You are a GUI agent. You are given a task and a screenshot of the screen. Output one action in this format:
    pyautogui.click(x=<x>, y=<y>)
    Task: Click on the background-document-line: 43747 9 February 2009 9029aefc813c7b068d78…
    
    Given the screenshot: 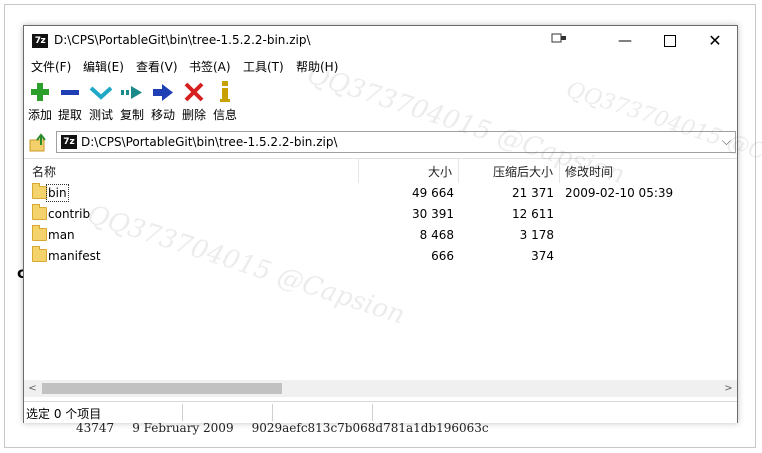 What is the action you would take?
    pyautogui.click(x=291, y=428)
    